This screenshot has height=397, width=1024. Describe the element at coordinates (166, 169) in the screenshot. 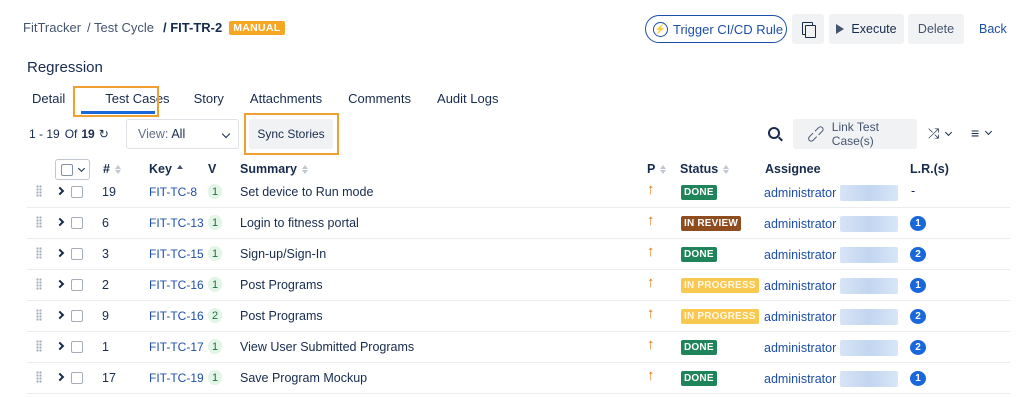

I see `column-key: Key` at that location.